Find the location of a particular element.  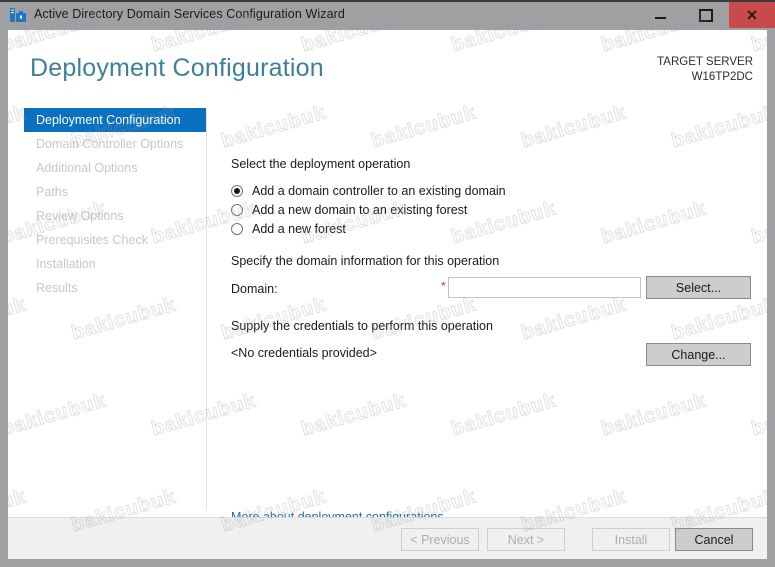

deployment-operation-section-label: Select the deployment operation is located at coordinates (321, 164).